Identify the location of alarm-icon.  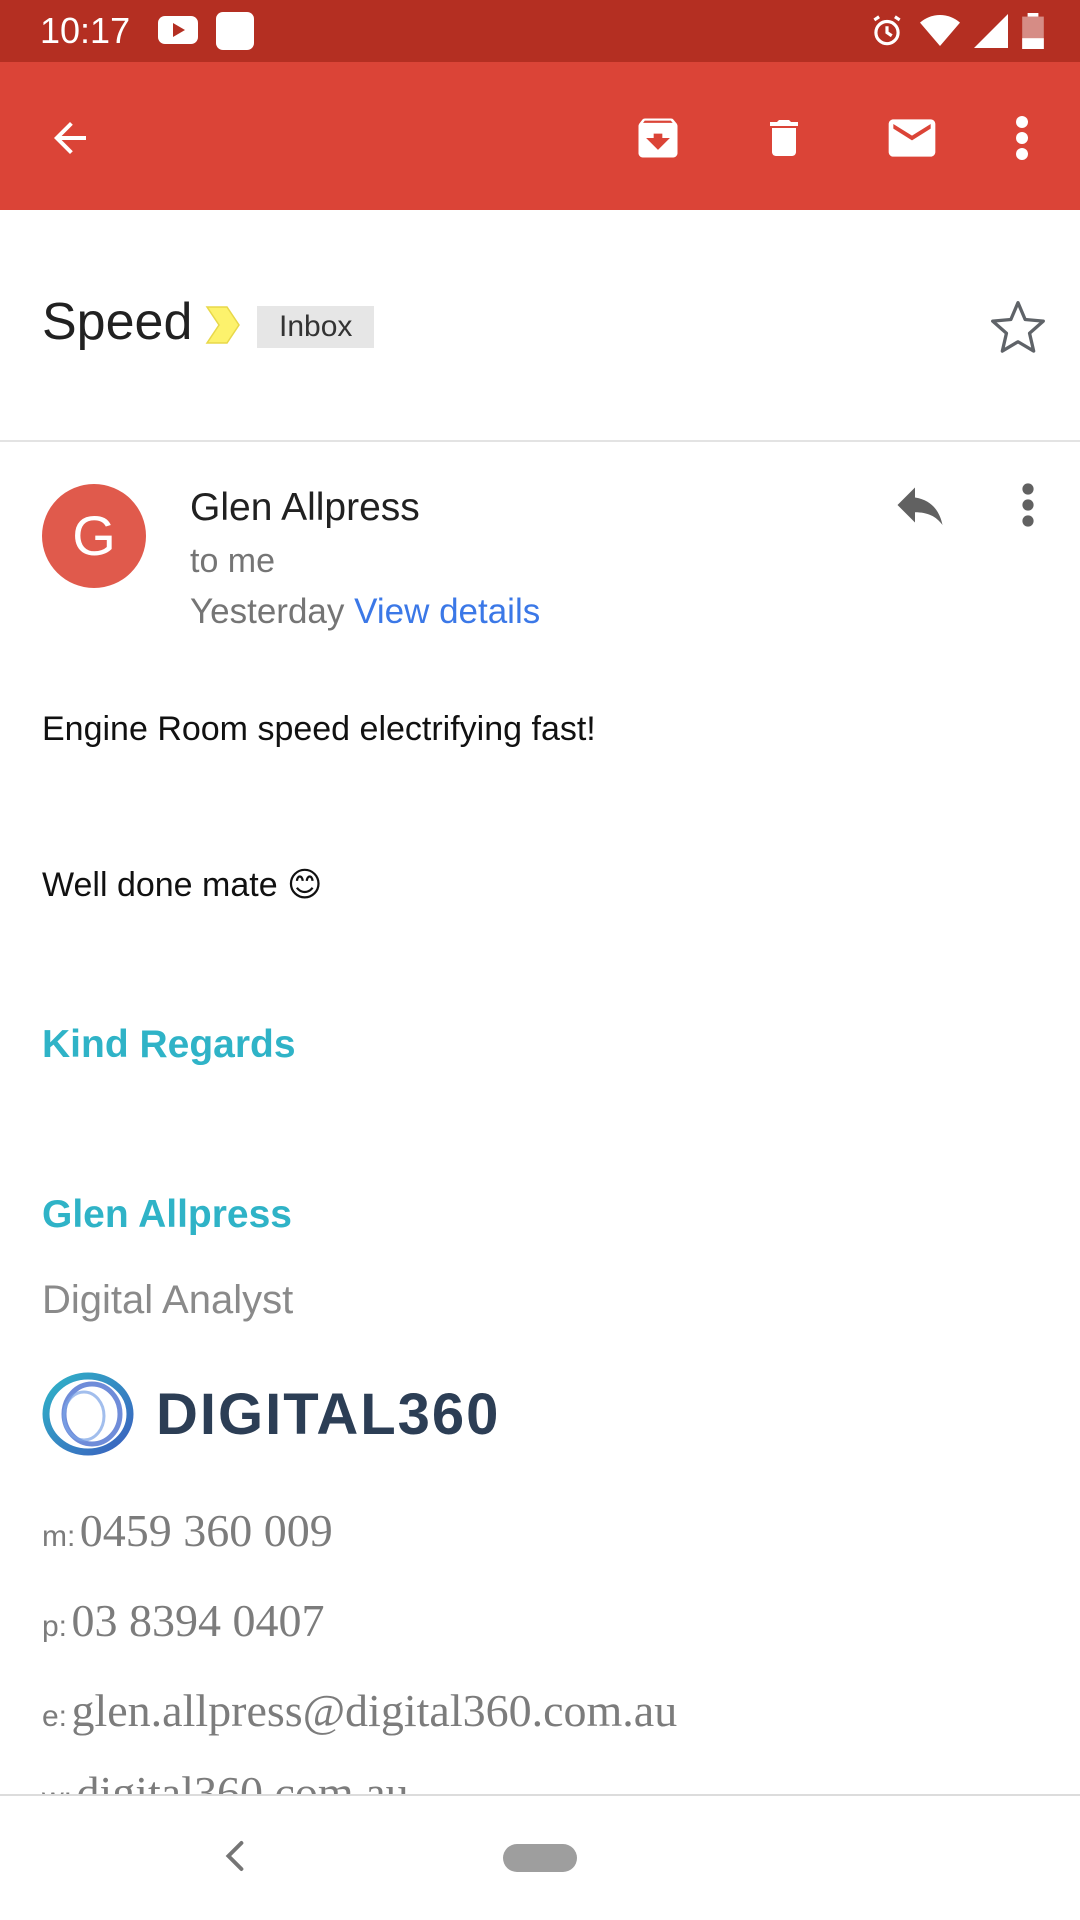
(887, 30).